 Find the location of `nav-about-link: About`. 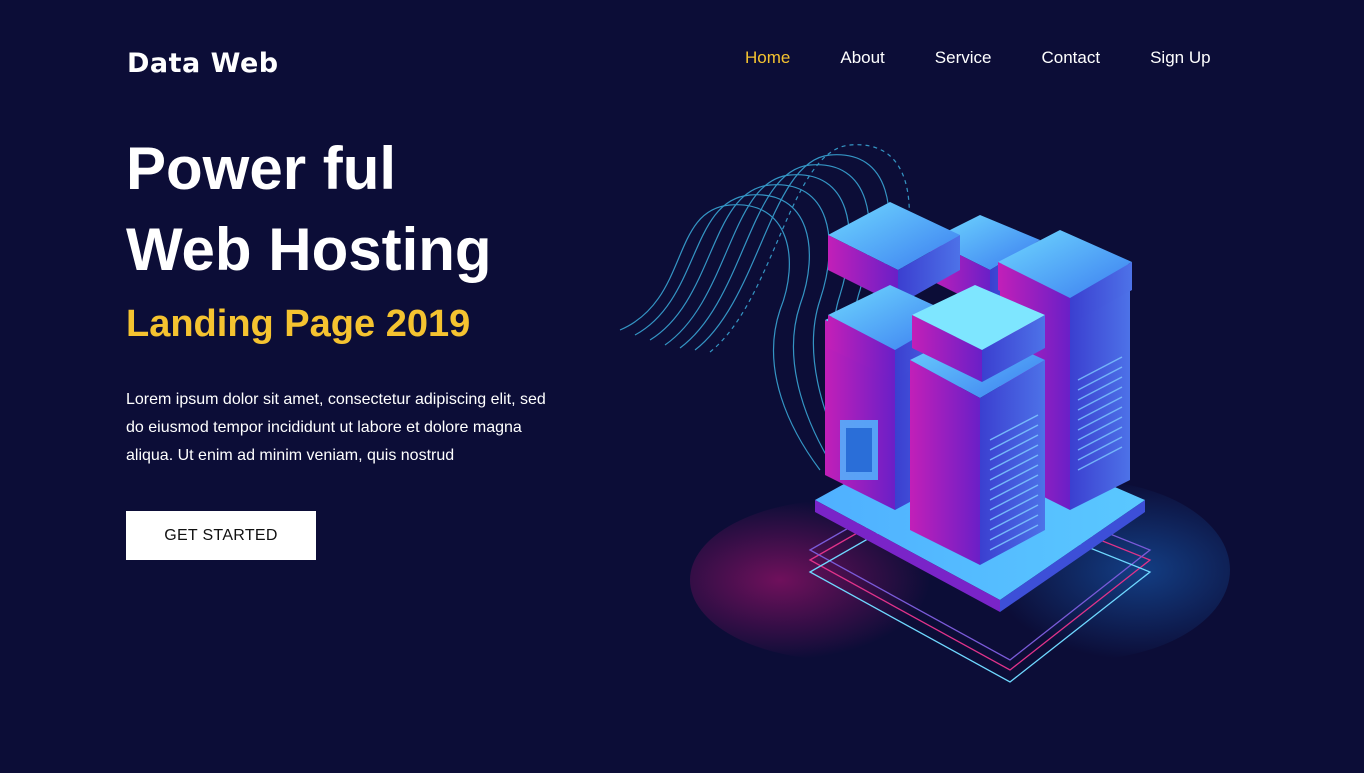

nav-about-link: About is located at coordinates (862, 58).